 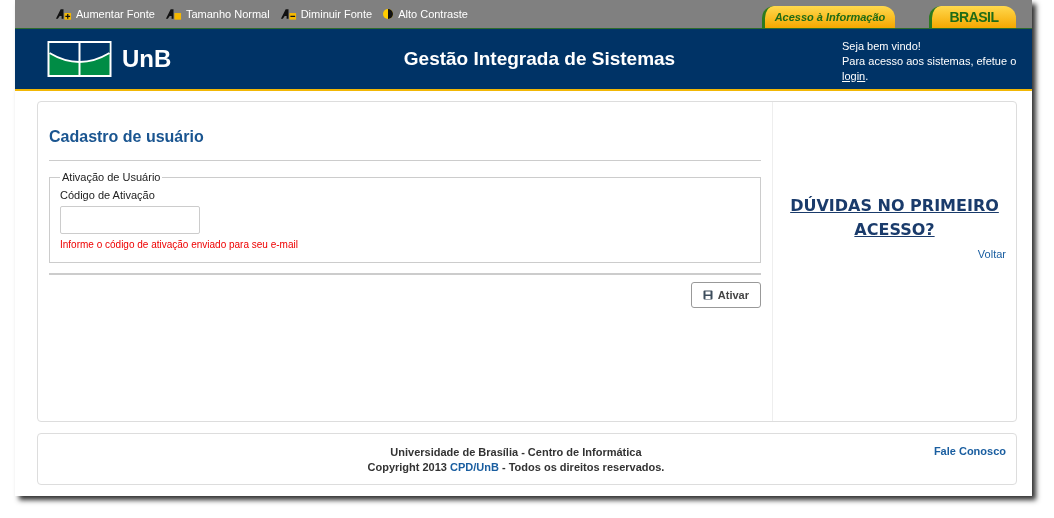 I want to click on accessibility-link: Tamanho Normal, so click(x=217, y=14).